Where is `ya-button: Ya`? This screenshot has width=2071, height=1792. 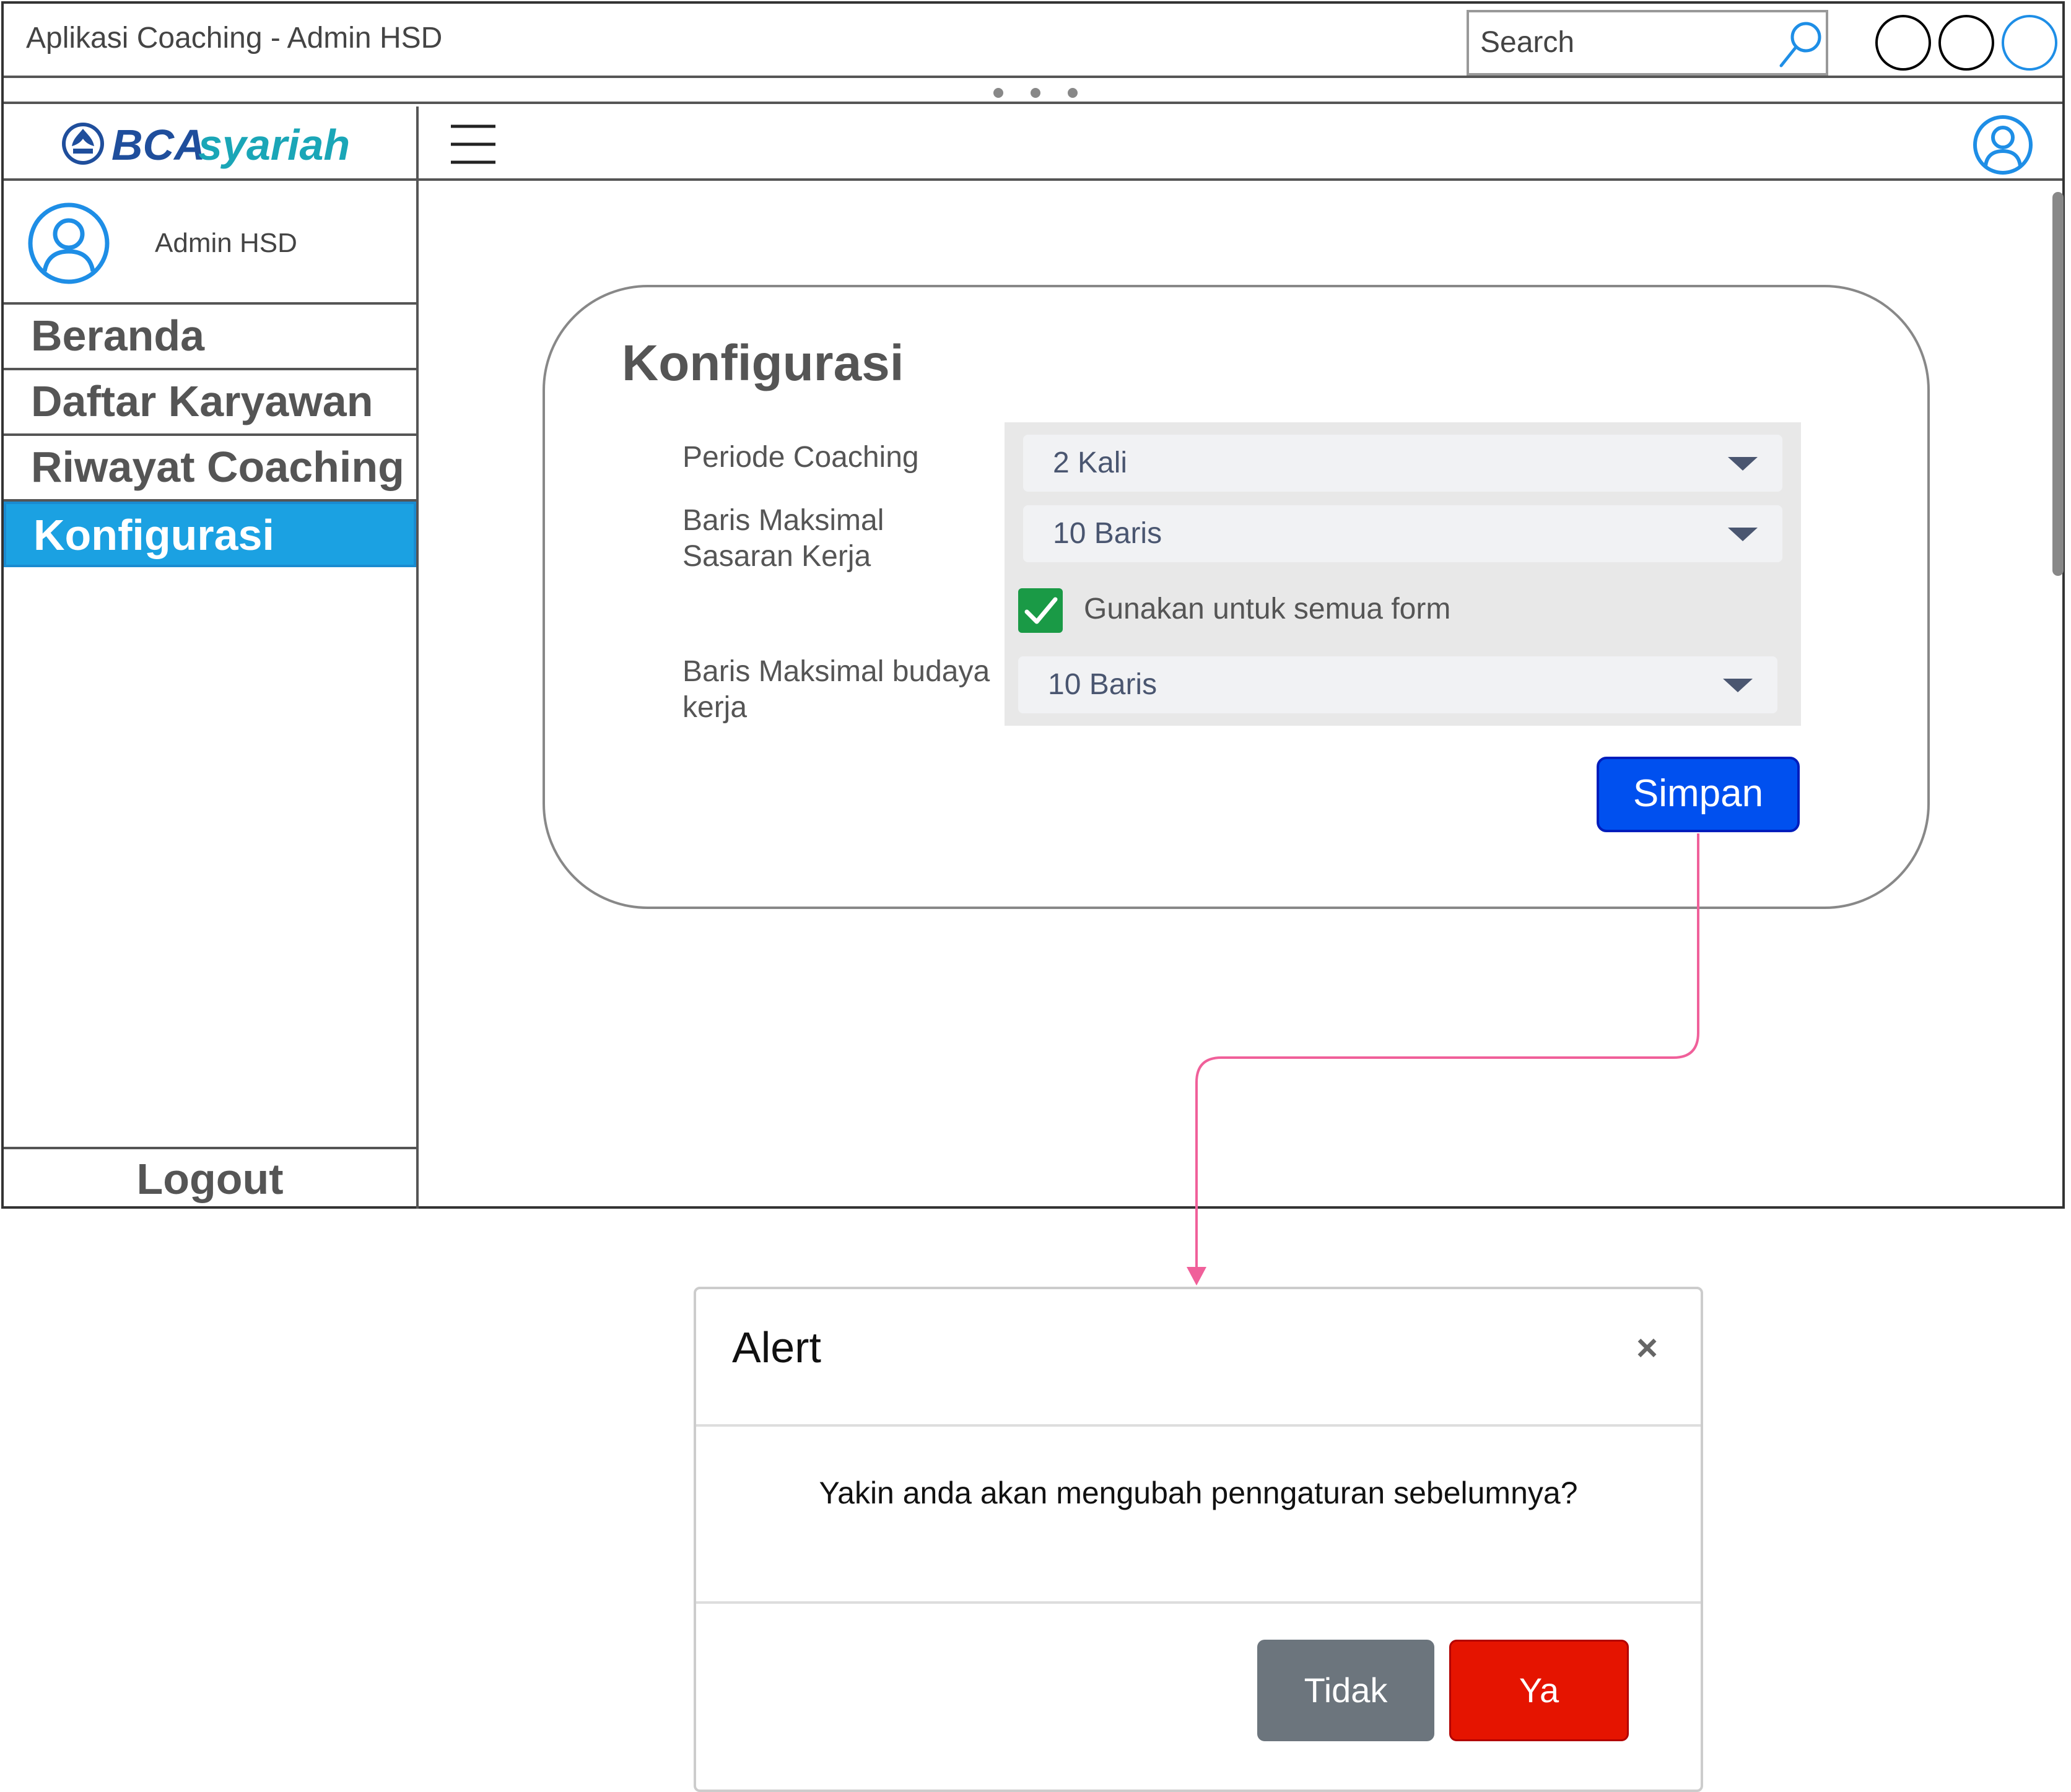
ya-button: Ya is located at coordinates (1539, 1691).